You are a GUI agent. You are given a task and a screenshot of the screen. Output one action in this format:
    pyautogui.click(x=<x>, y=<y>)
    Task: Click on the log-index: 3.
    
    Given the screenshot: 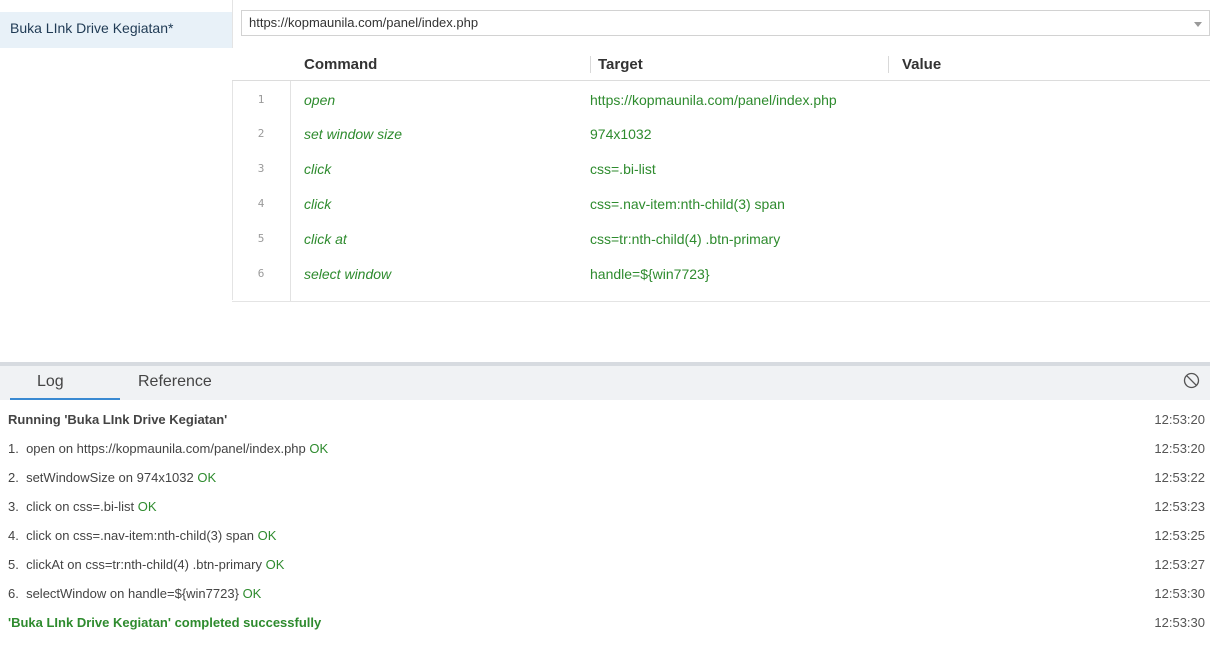 What is the action you would take?
    pyautogui.click(x=13, y=506)
    